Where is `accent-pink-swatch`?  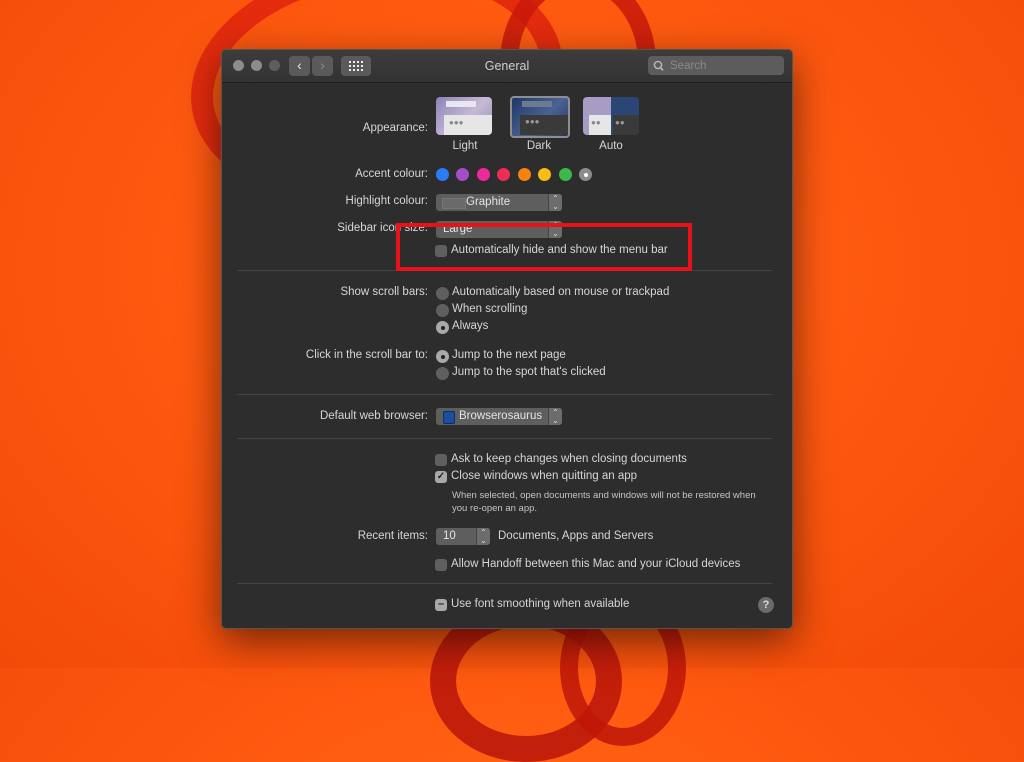 accent-pink-swatch is located at coordinates (483, 174).